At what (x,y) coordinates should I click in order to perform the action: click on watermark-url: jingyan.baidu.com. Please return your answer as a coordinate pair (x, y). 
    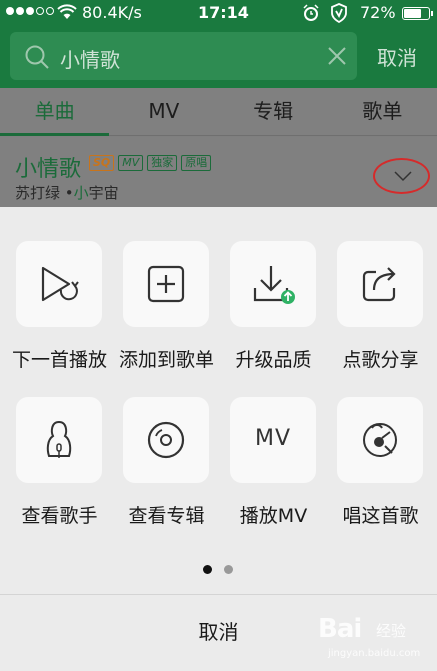
    Looking at the image, I should click on (374, 653).